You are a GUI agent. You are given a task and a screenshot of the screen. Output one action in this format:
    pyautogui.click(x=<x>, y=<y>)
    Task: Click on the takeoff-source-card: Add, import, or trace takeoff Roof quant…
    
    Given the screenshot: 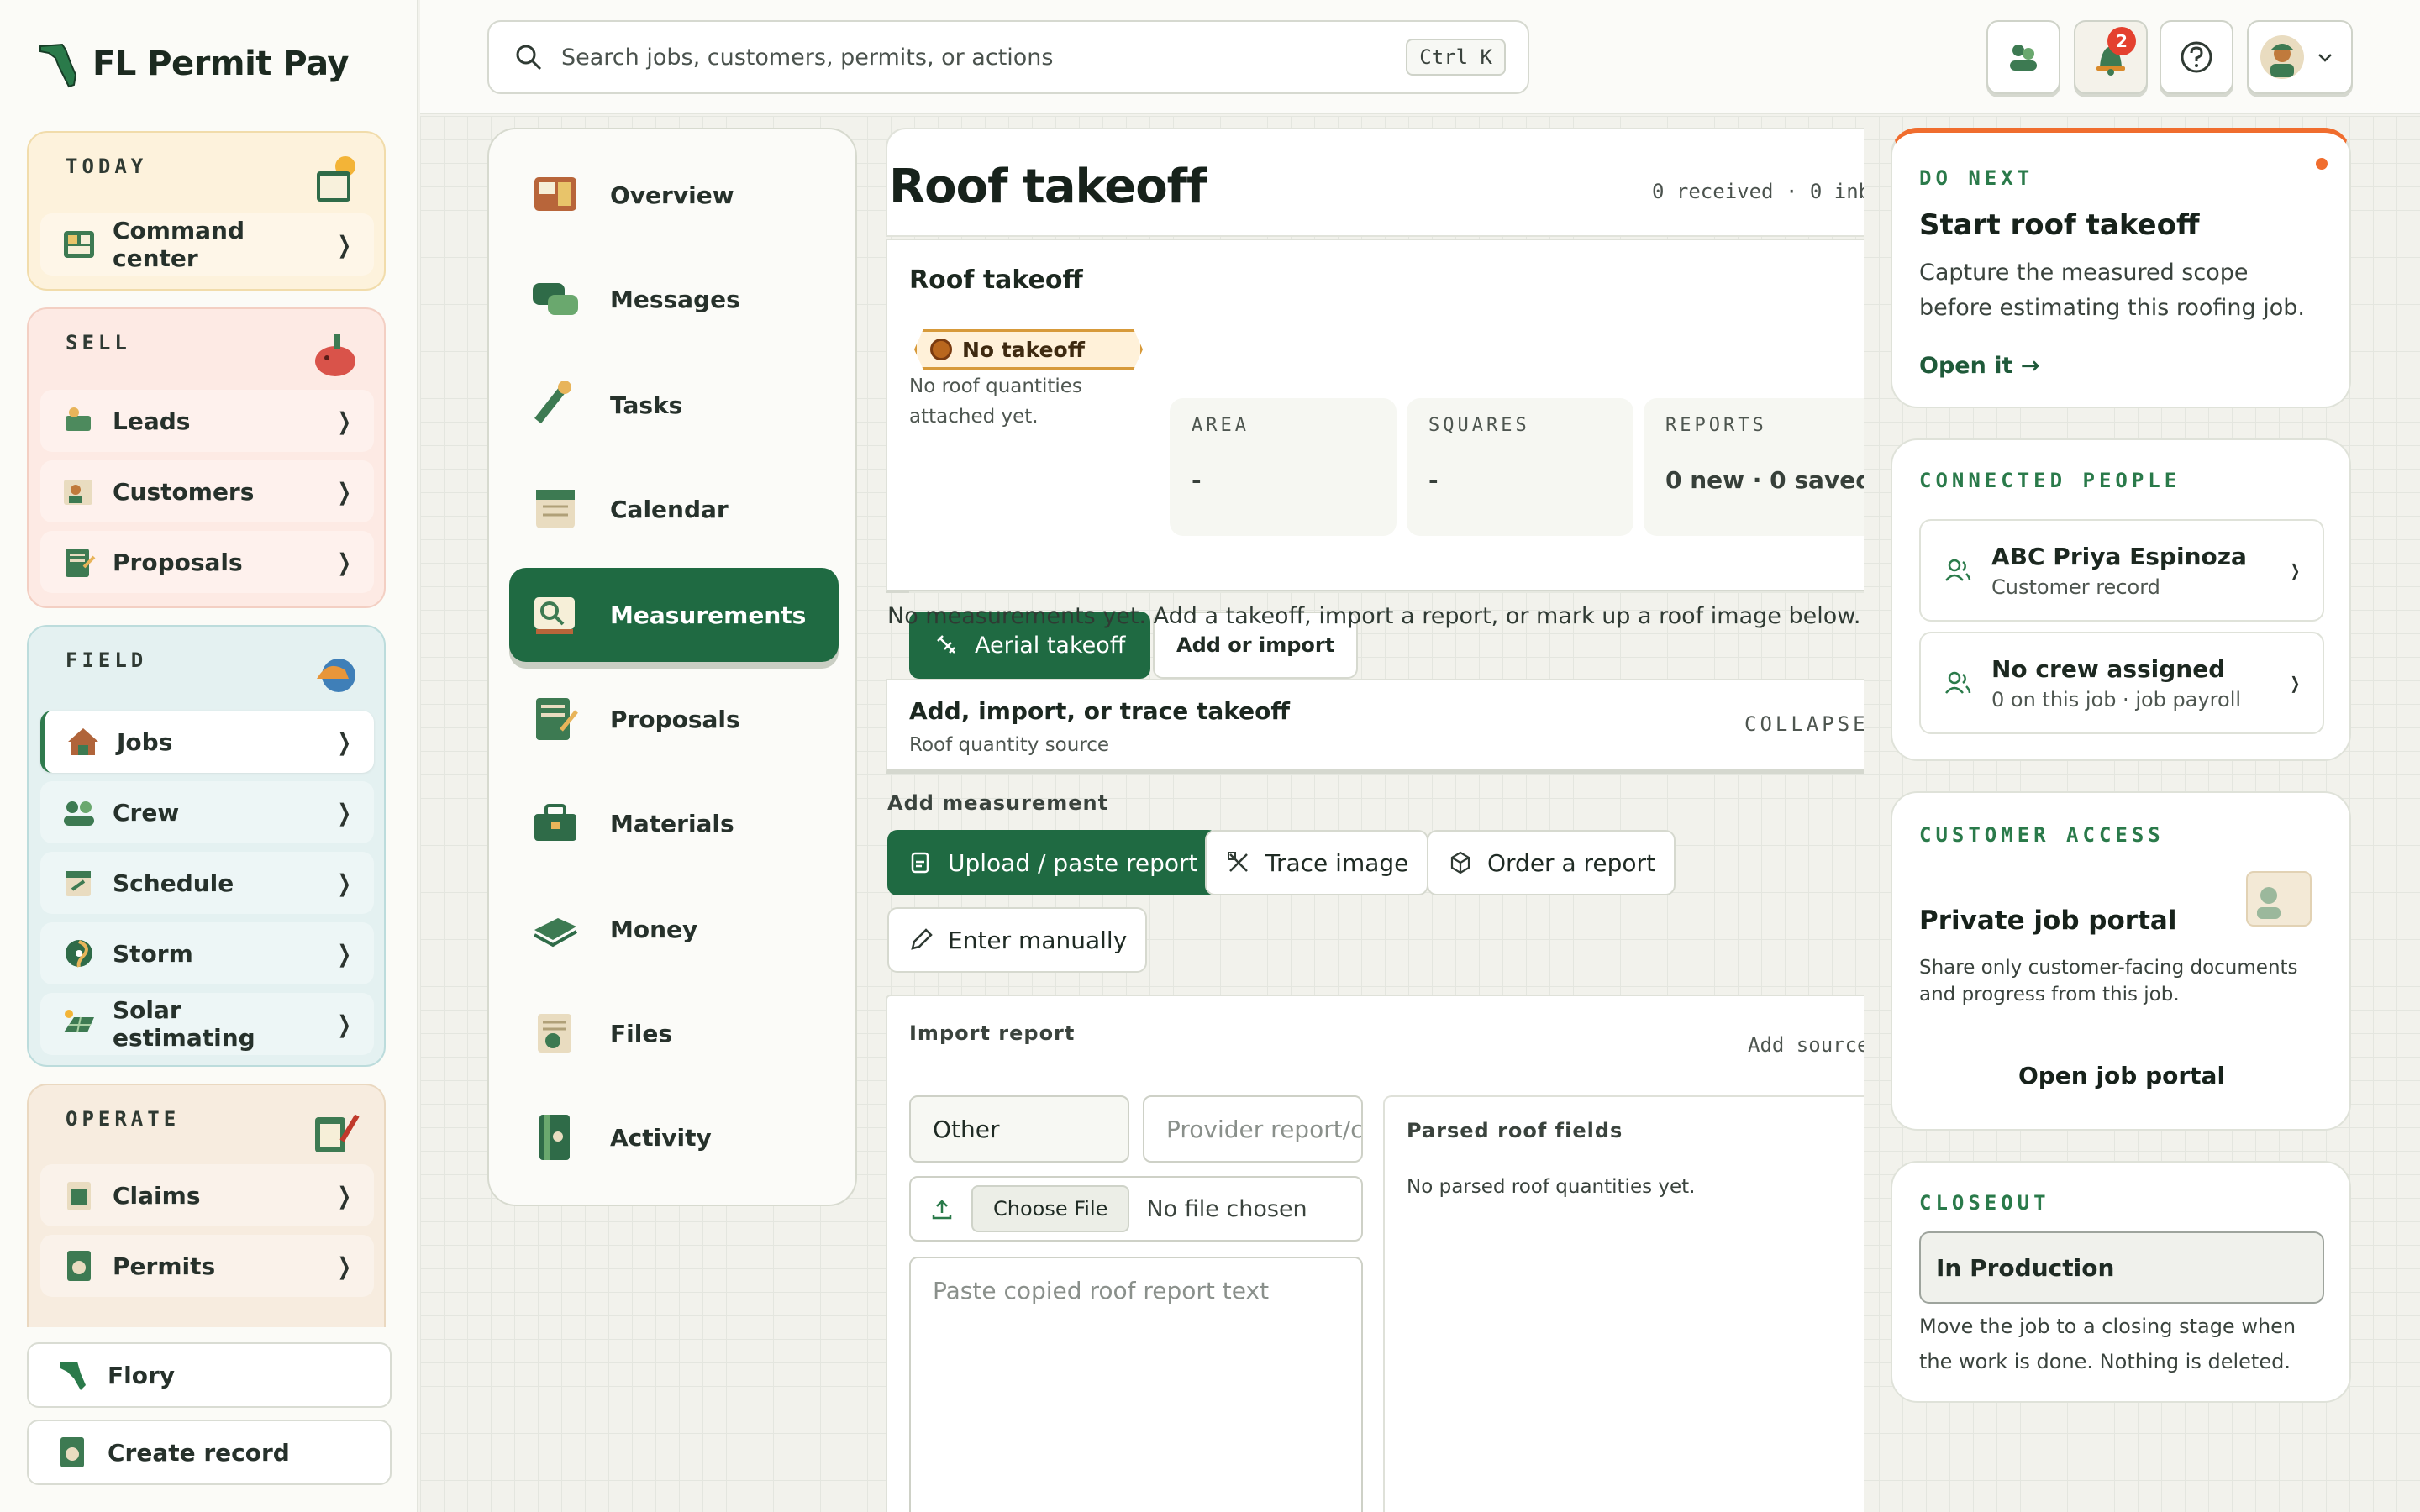 What is the action you would take?
    pyautogui.click(x=1375, y=726)
    